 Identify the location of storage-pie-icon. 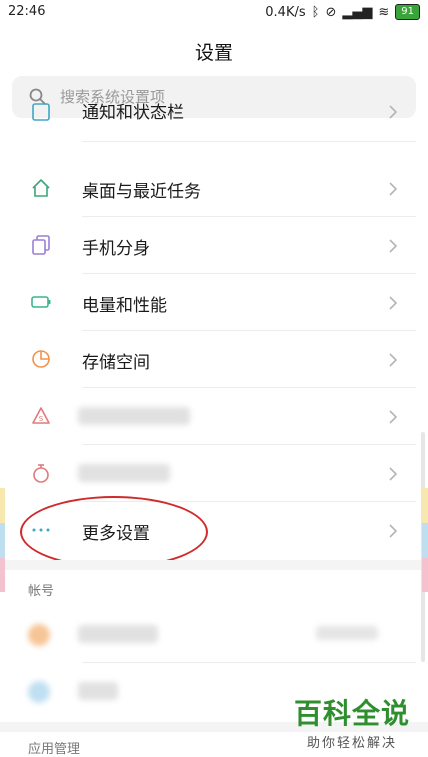
(41, 359).